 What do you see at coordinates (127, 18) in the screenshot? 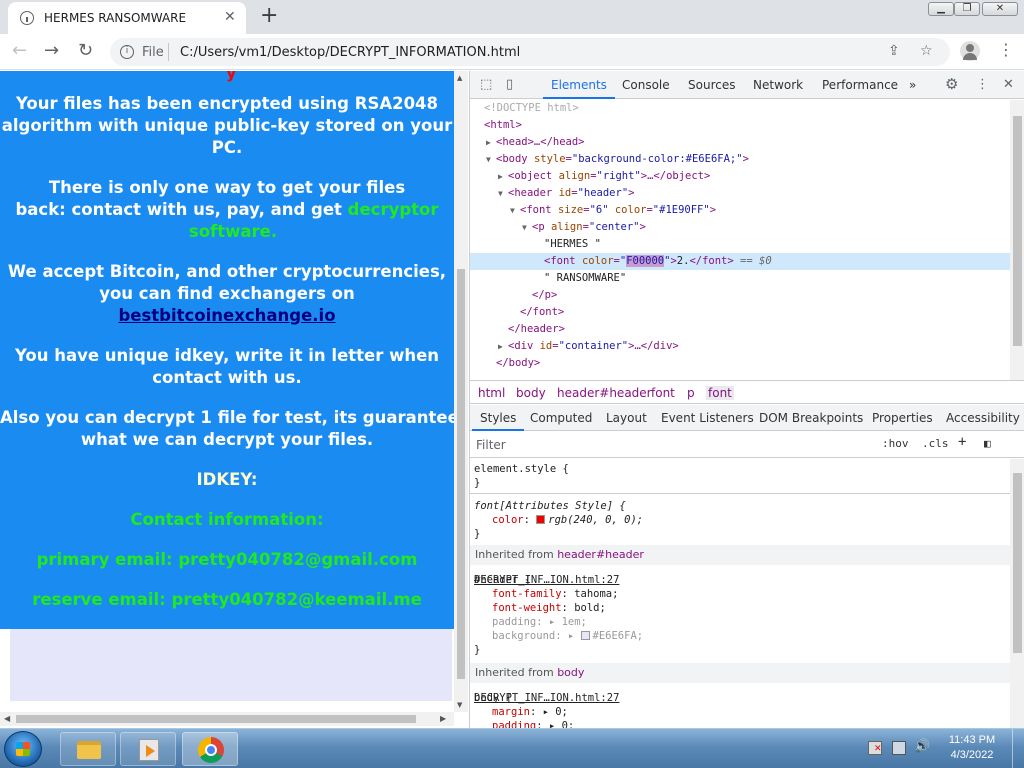
I see `browser-tab: HERMES RANSOMWARE ✕` at bounding box center [127, 18].